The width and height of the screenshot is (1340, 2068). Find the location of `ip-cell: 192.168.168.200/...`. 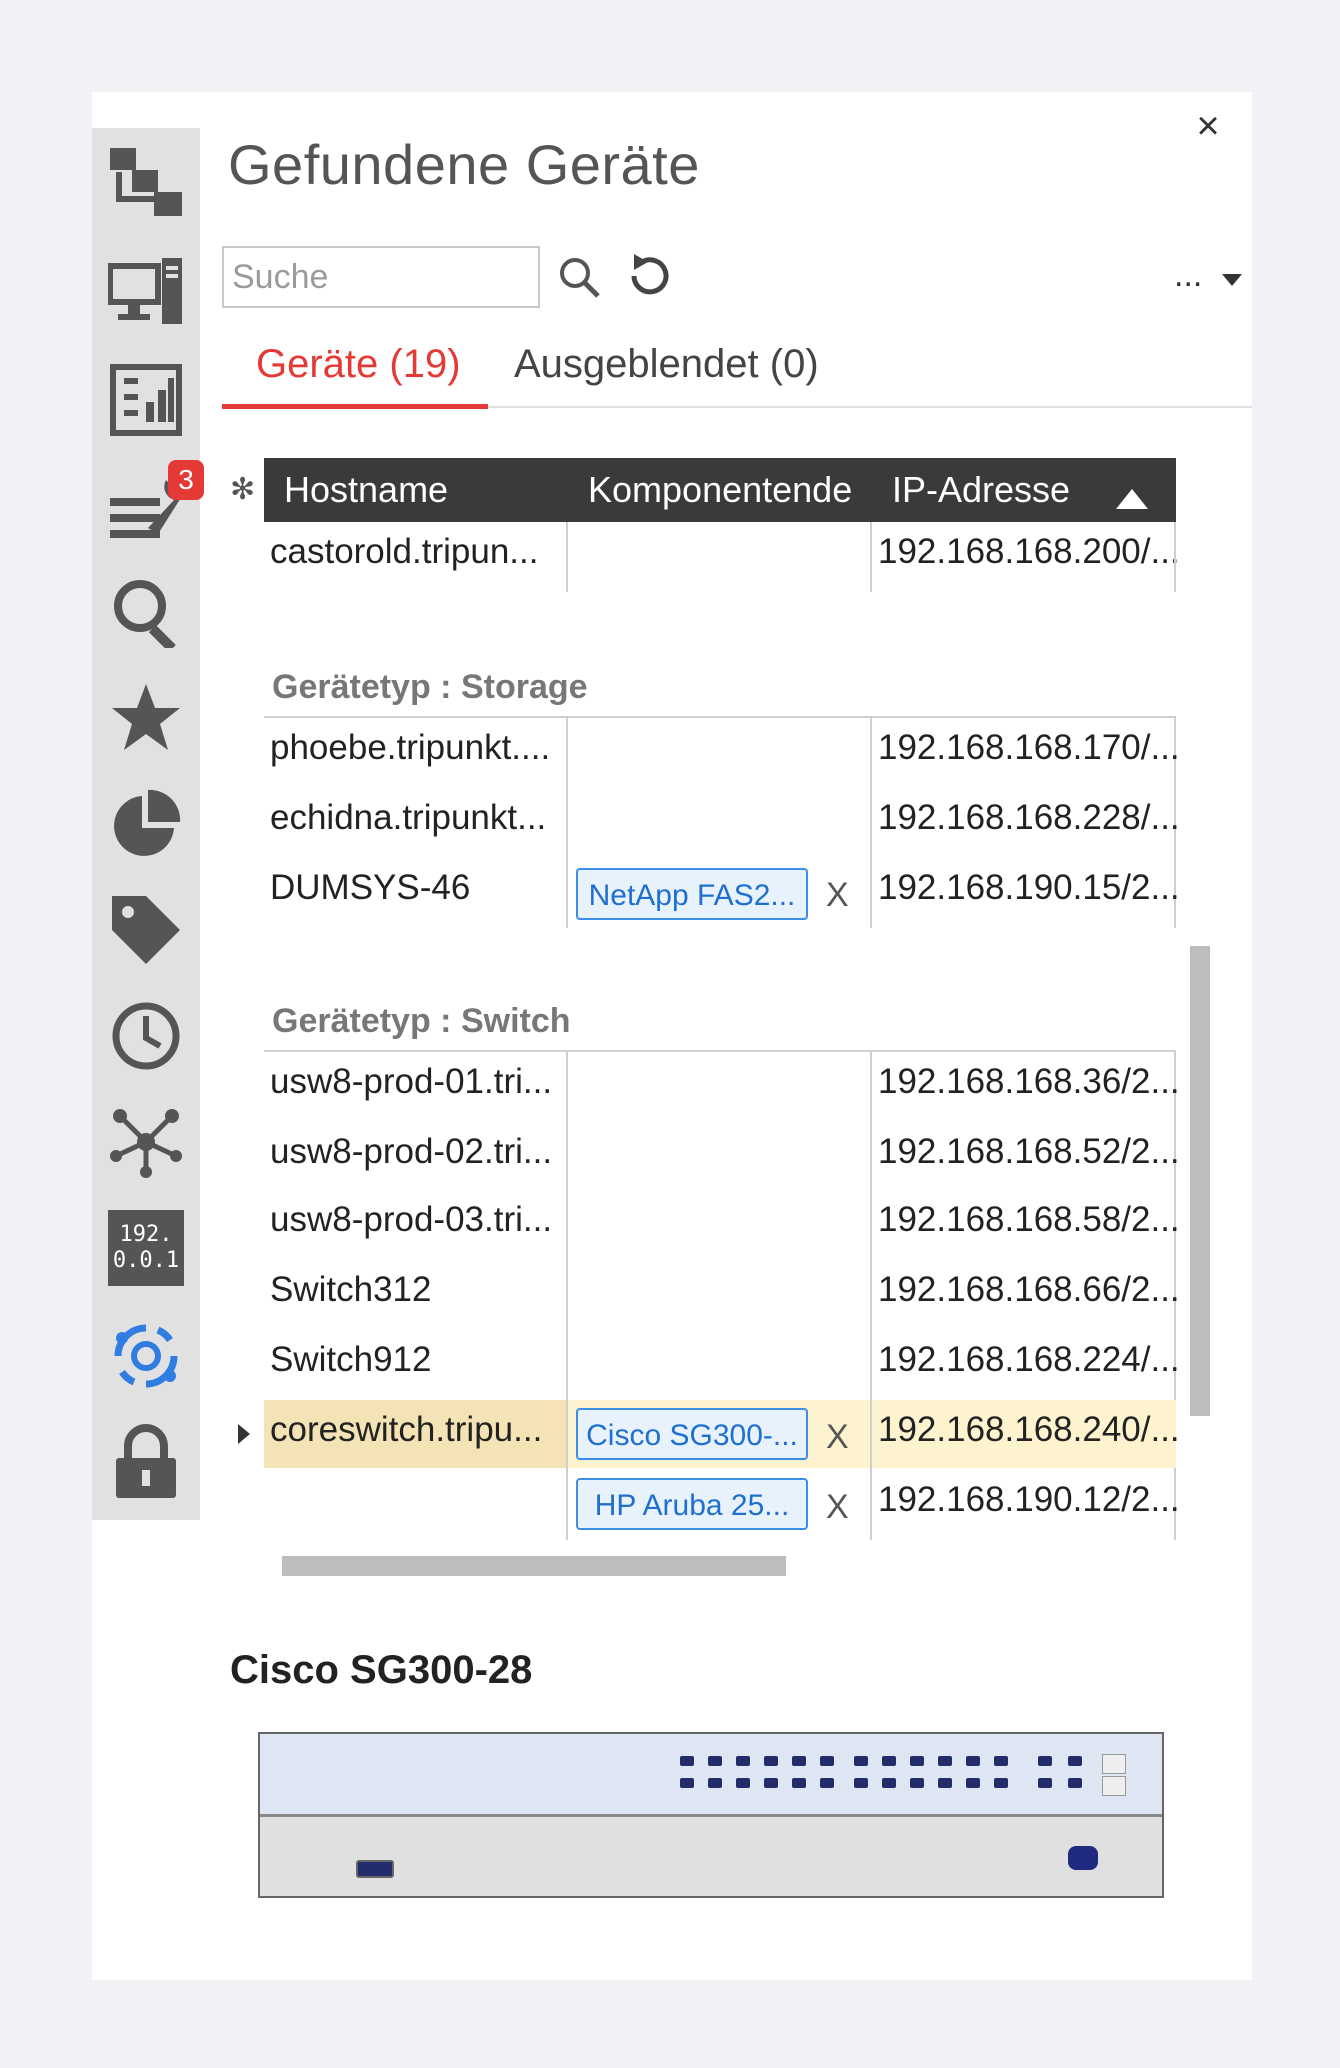

ip-cell: 192.168.168.200/... is located at coordinates (1029, 551).